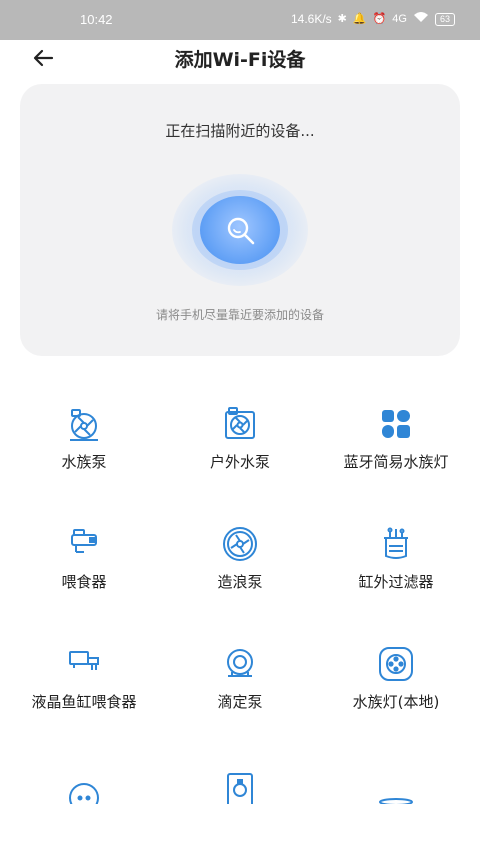 The height and width of the screenshot is (860, 480). I want to click on device-label: 水族泵, so click(84, 462).